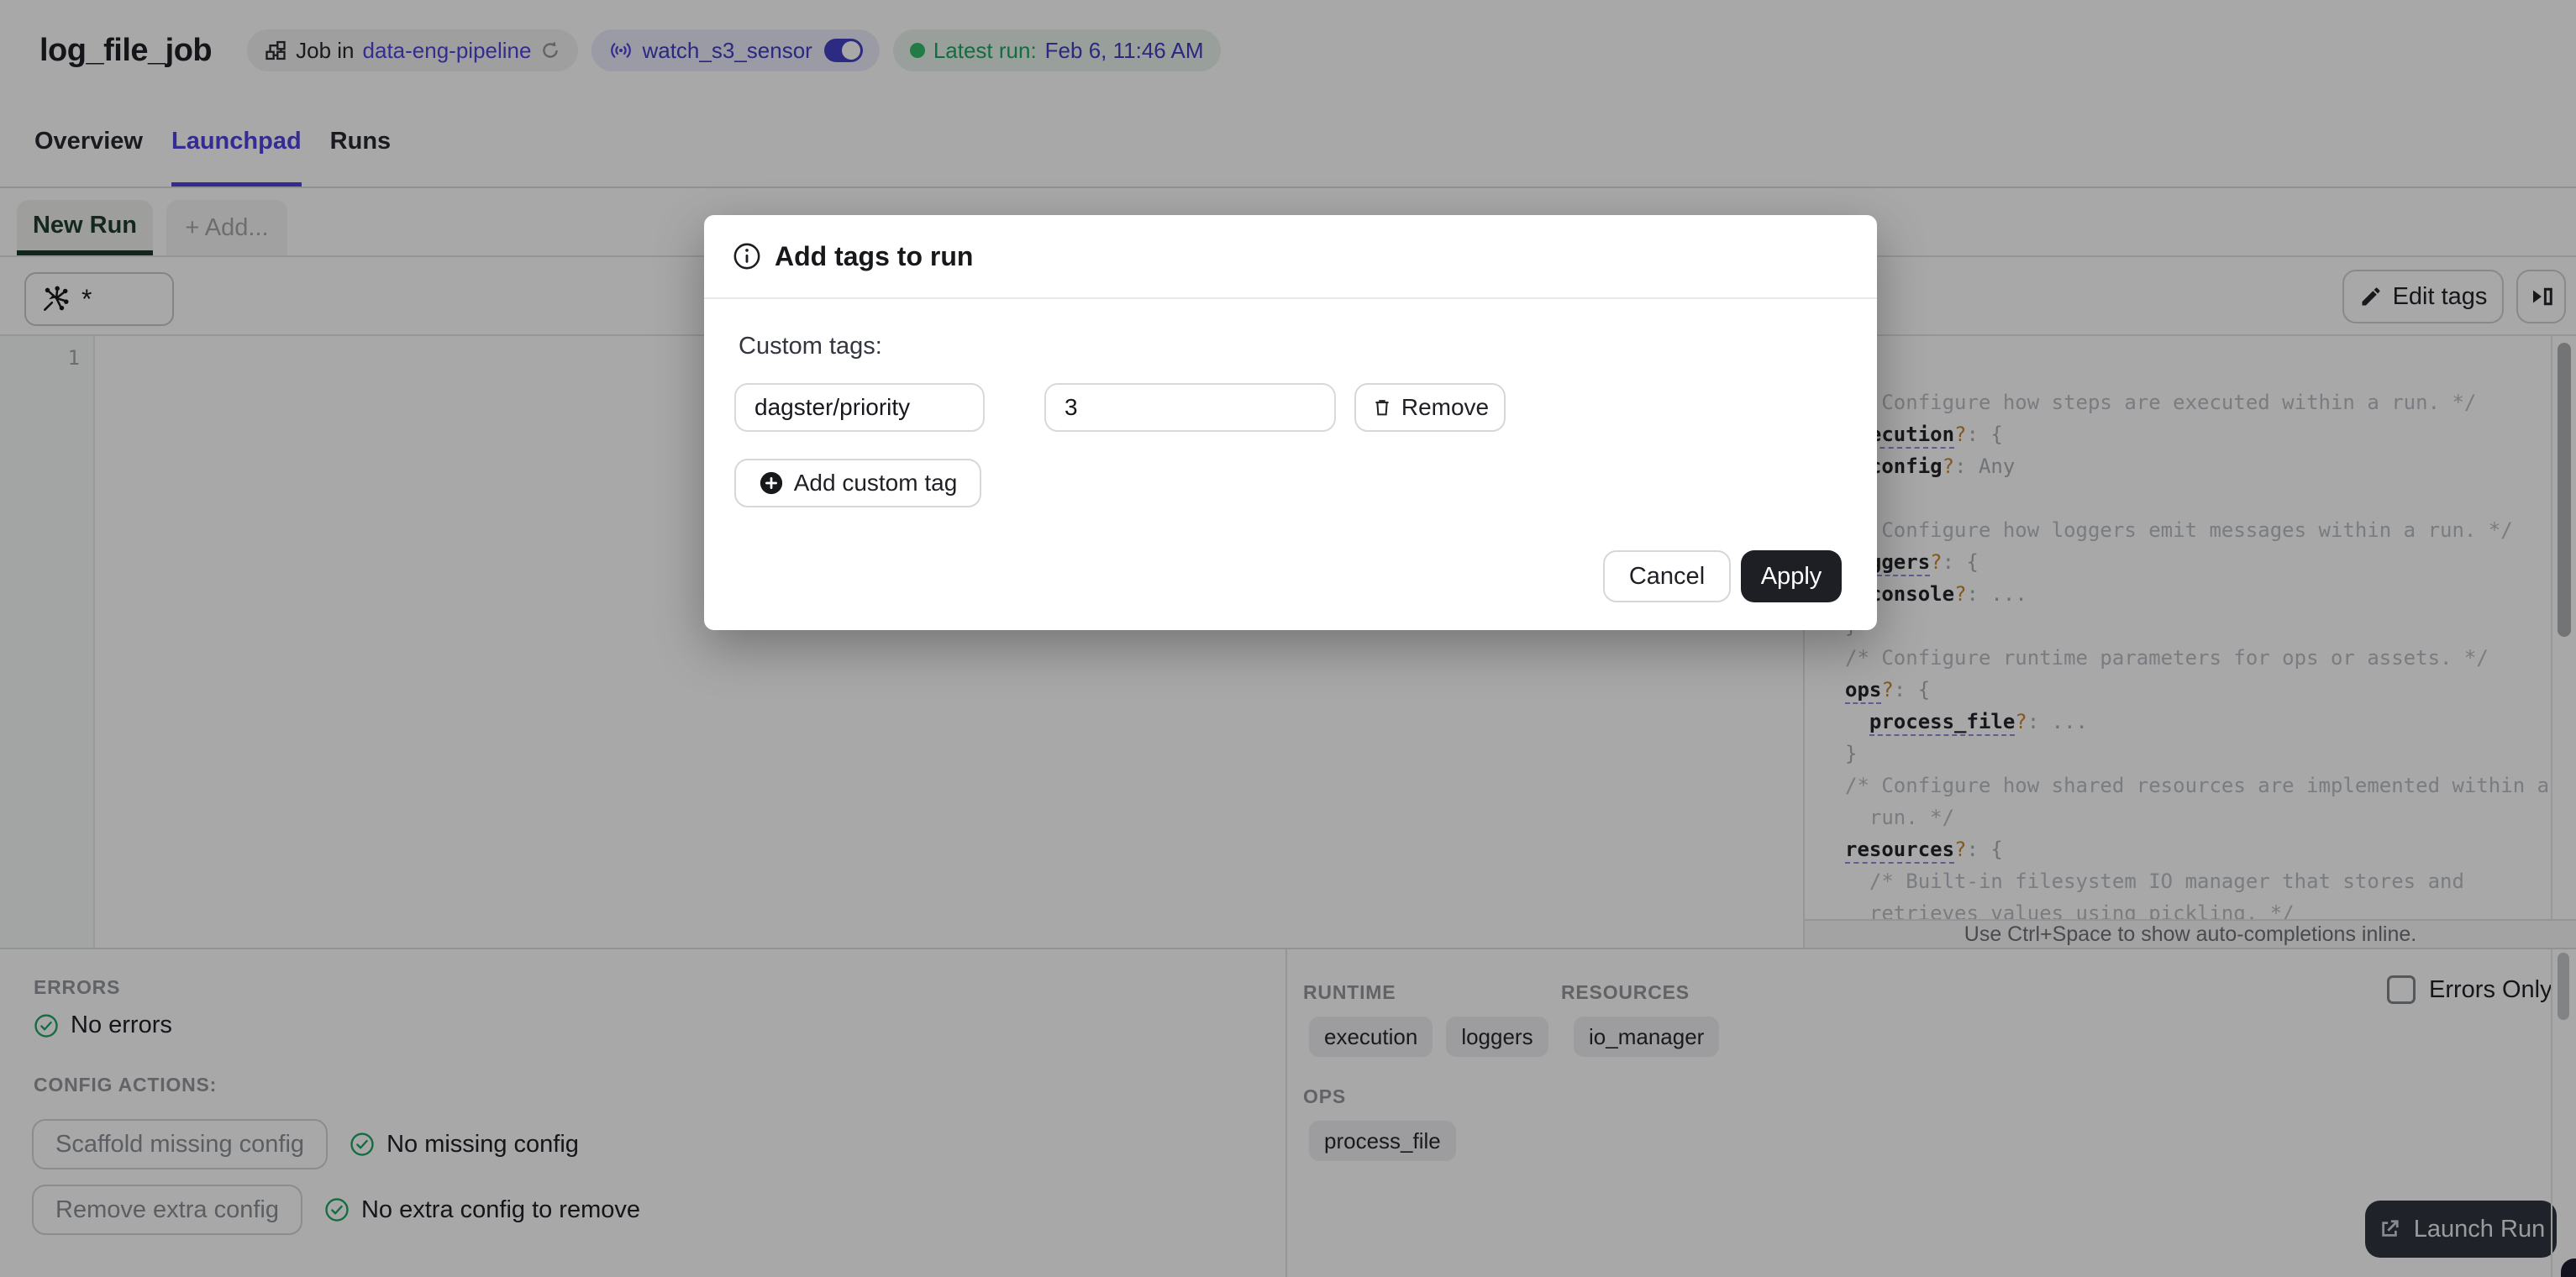 This screenshot has width=2576, height=1277. What do you see at coordinates (1667, 576) in the screenshot?
I see `cancel-button: Cancel` at bounding box center [1667, 576].